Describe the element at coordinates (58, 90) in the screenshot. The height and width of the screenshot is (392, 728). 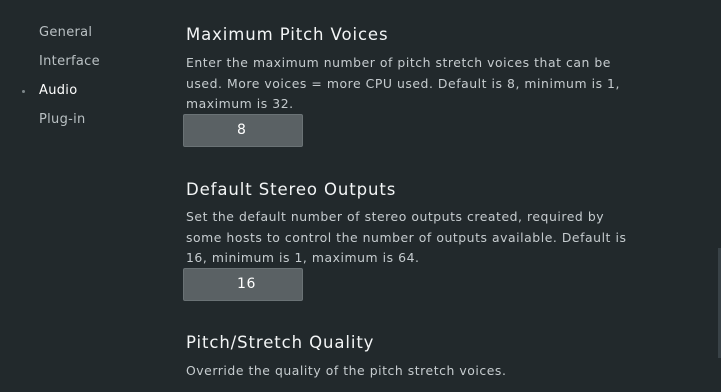
I see `sidebar-item-audio: Audio` at that location.